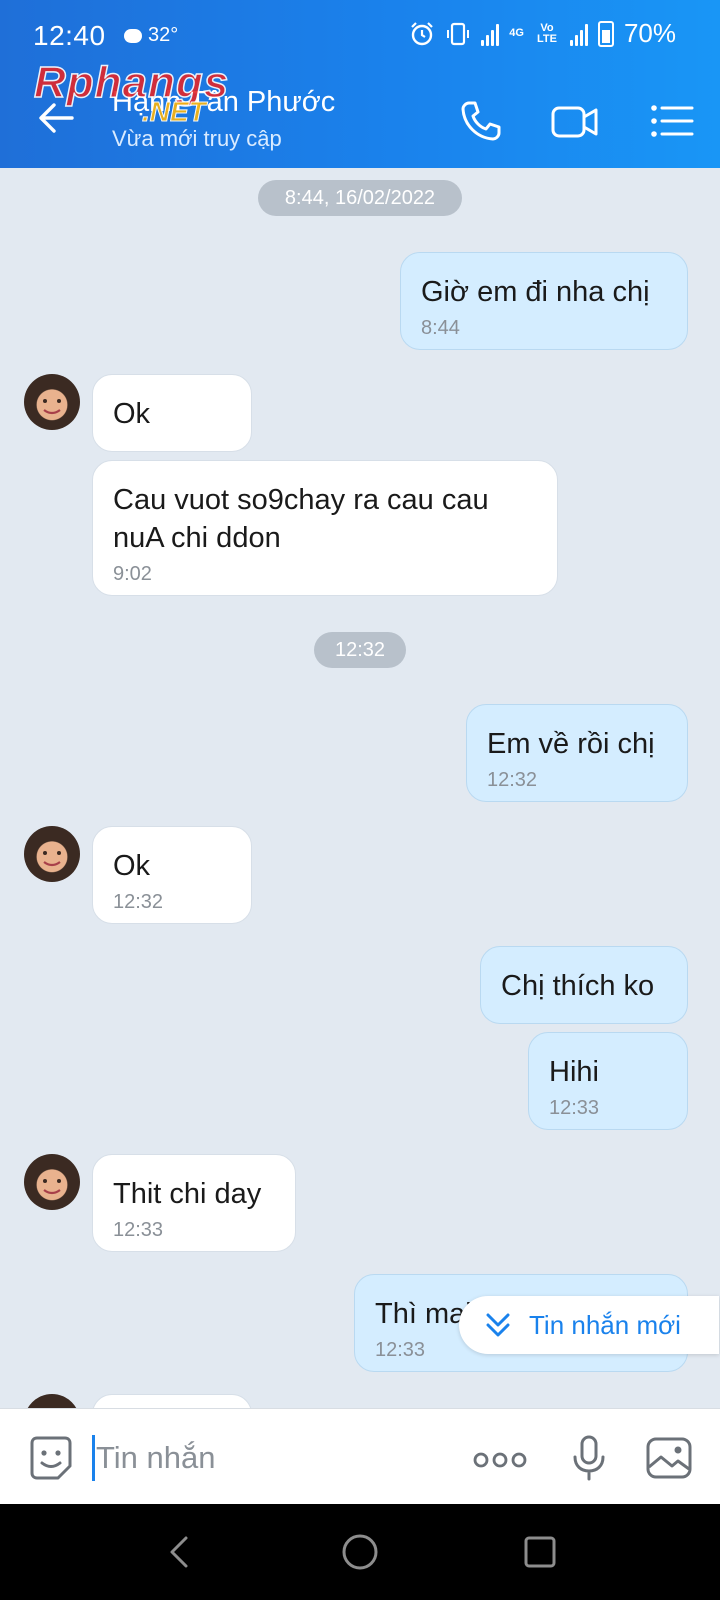  I want to click on message-bubble-outgoing: Chị thích ko, so click(584, 985).